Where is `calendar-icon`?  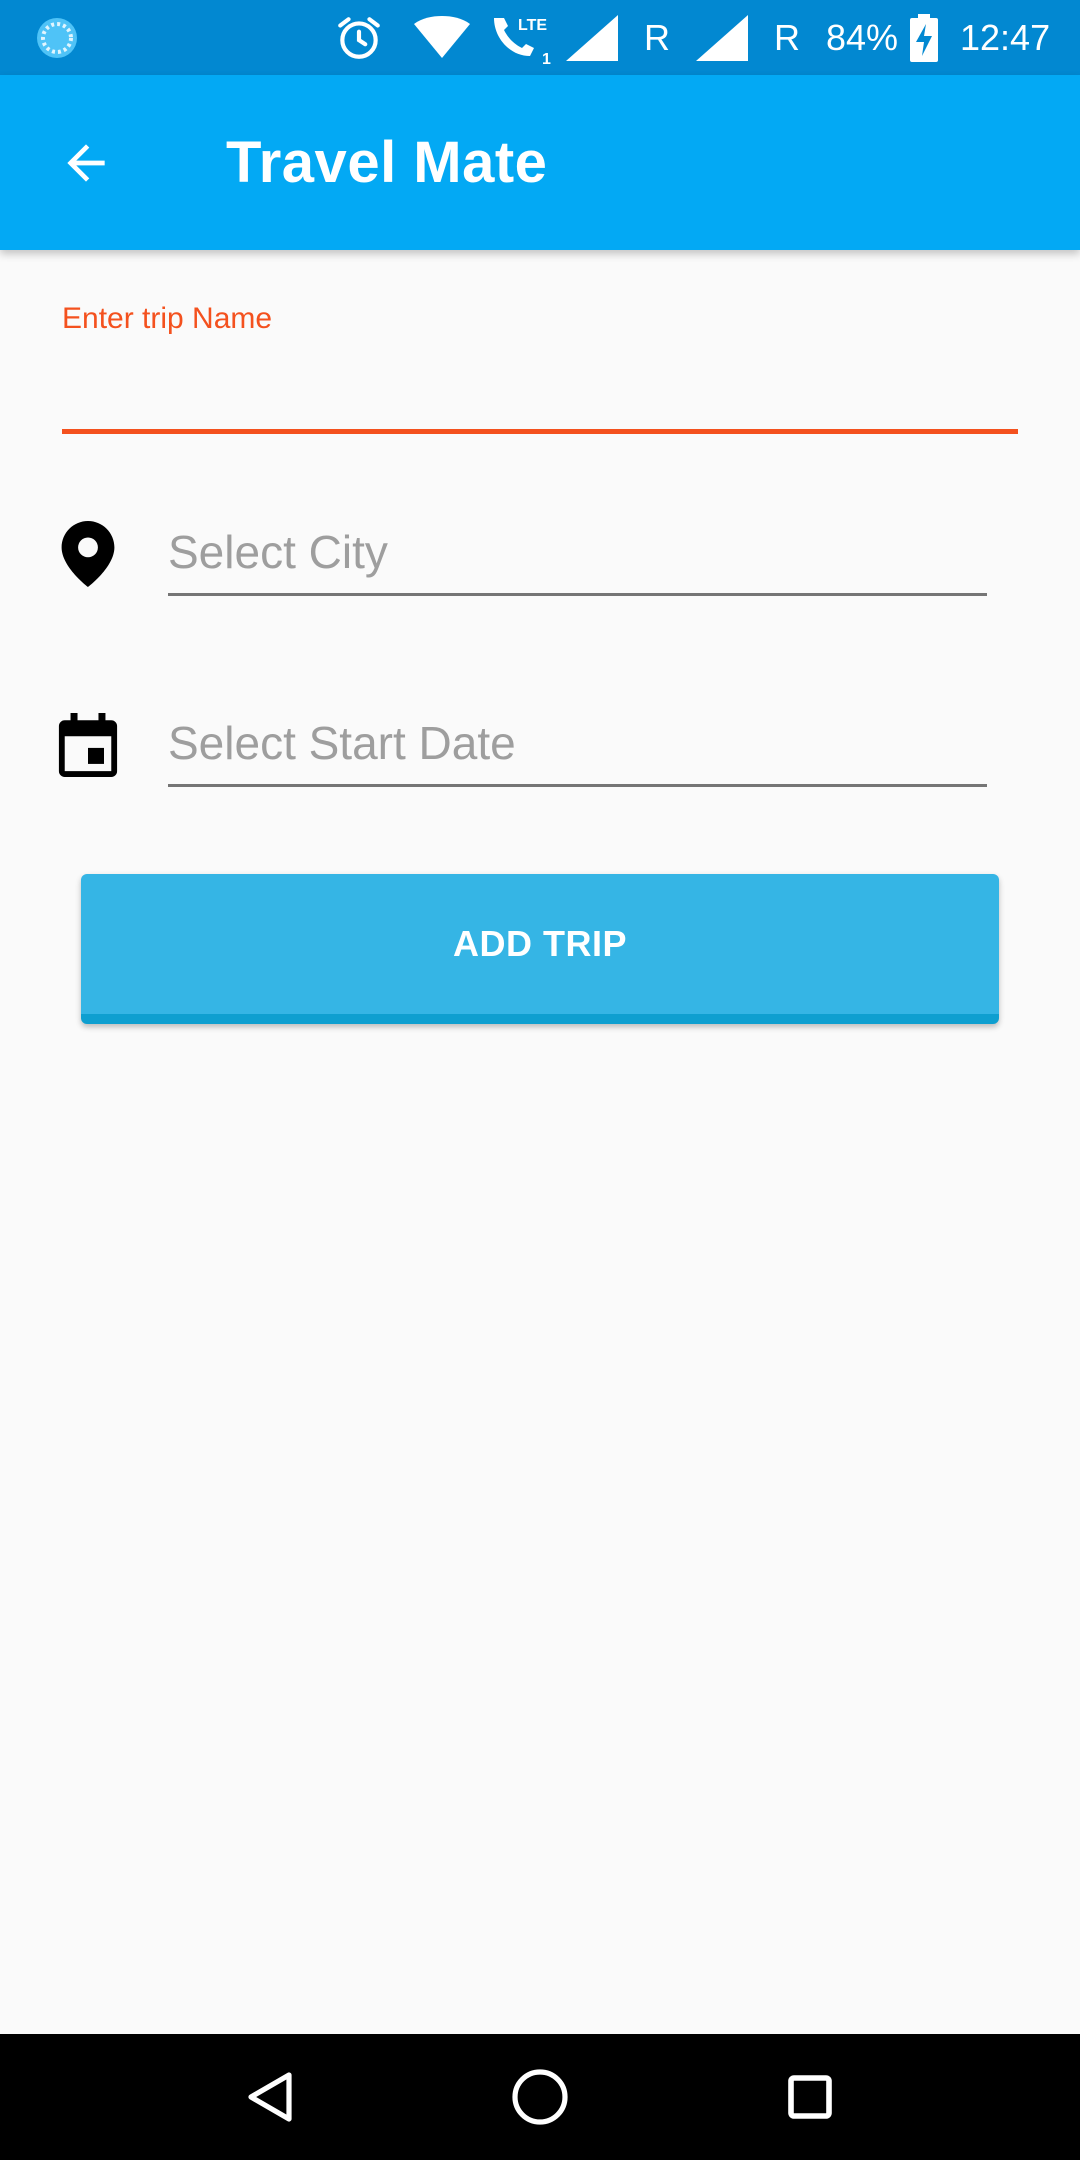 calendar-icon is located at coordinates (88, 745).